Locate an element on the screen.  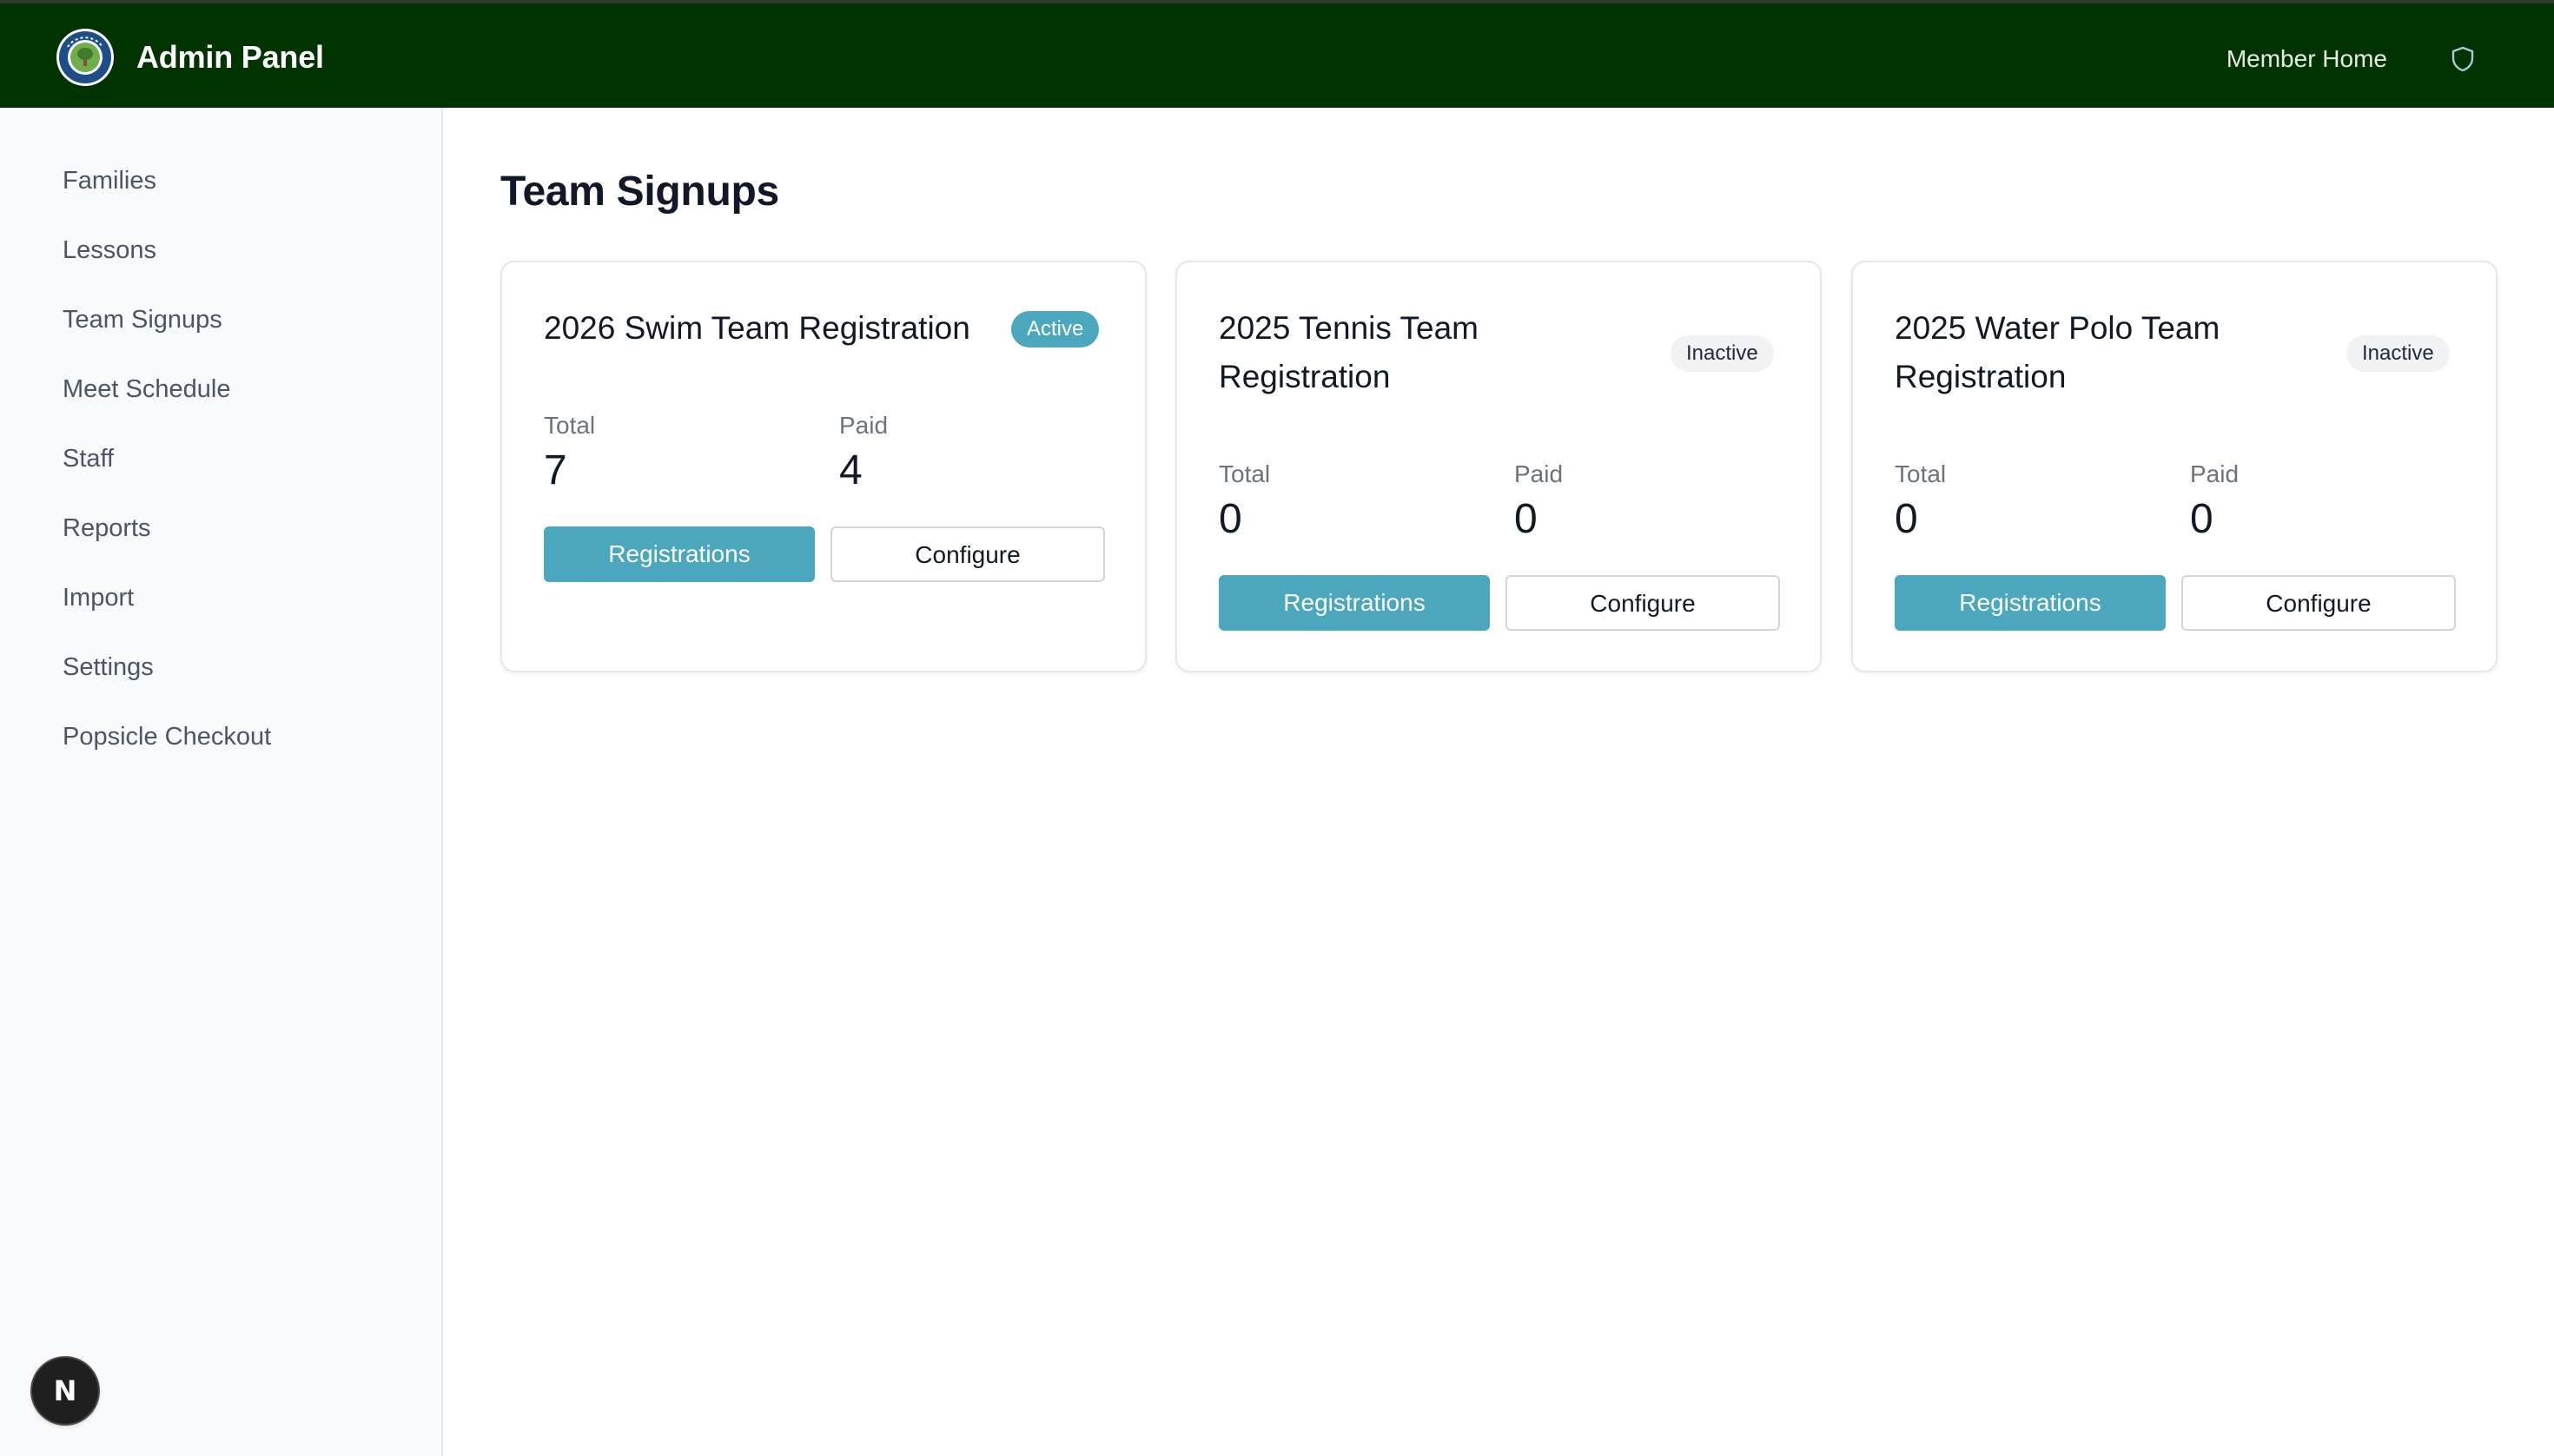
card-title: 2025 Water Polo Team Registration is located at coordinates (2057, 352).